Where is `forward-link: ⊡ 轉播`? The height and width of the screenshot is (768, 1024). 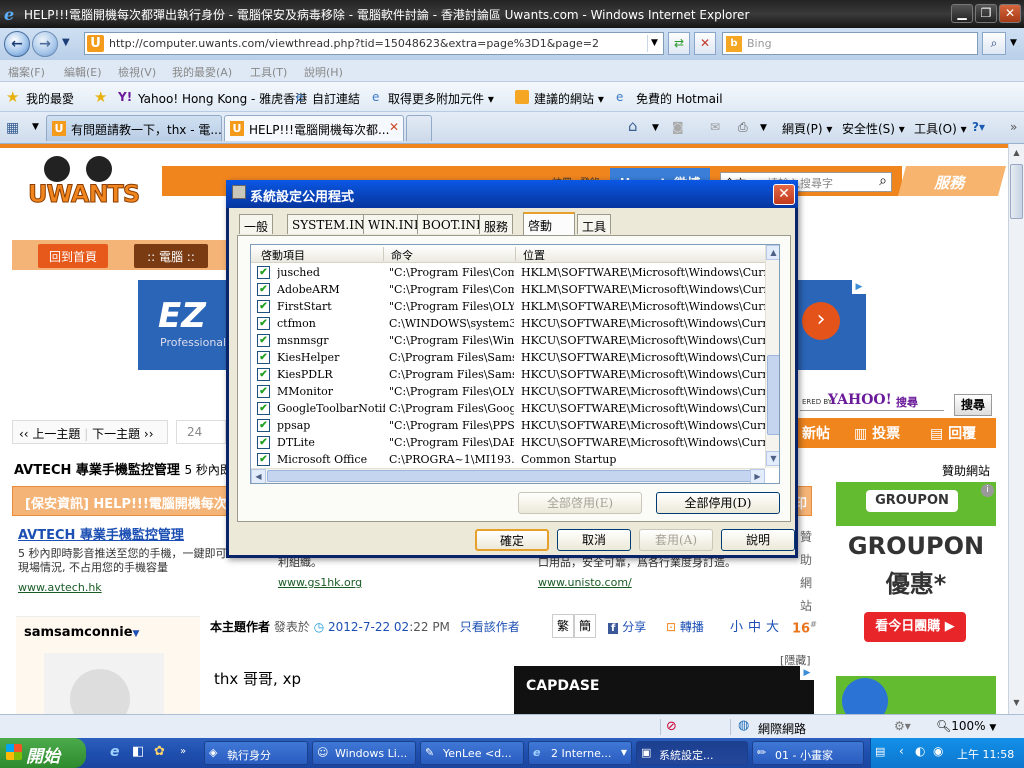 forward-link: ⊡ 轉播 is located at coordinates (685, 626).